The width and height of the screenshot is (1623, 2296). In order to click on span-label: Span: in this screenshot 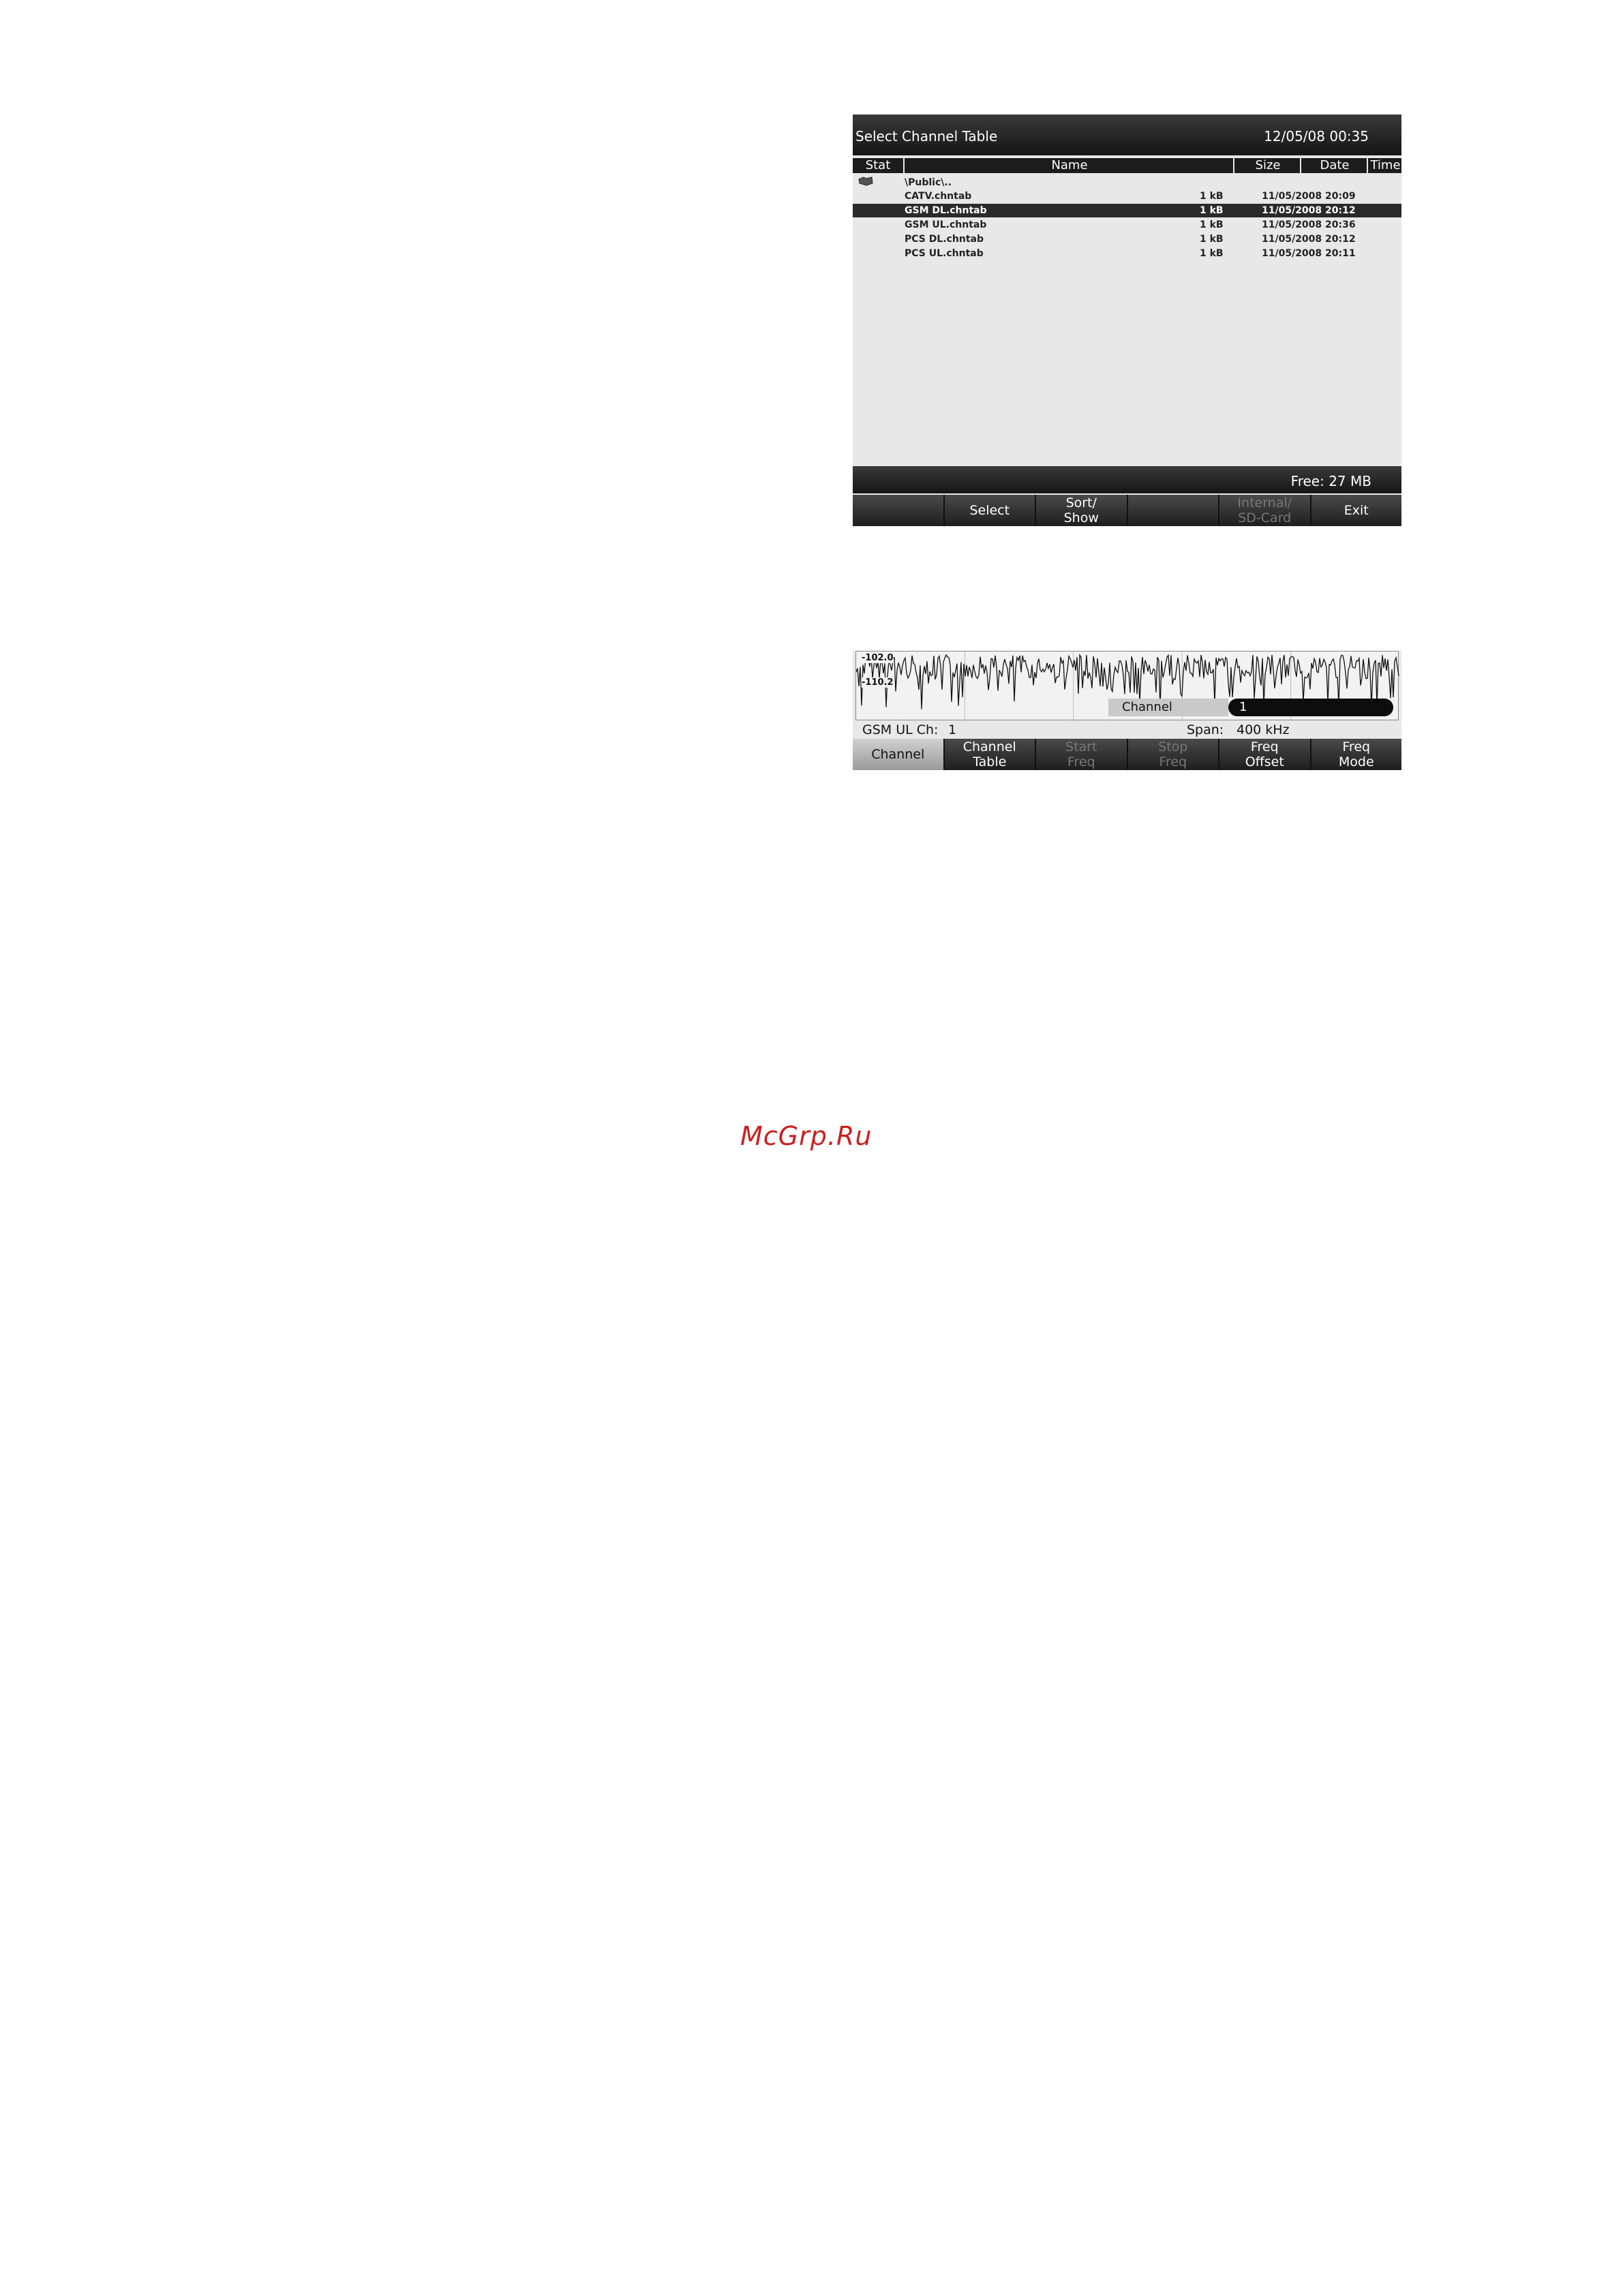, I will do `click(1205, 730)`.